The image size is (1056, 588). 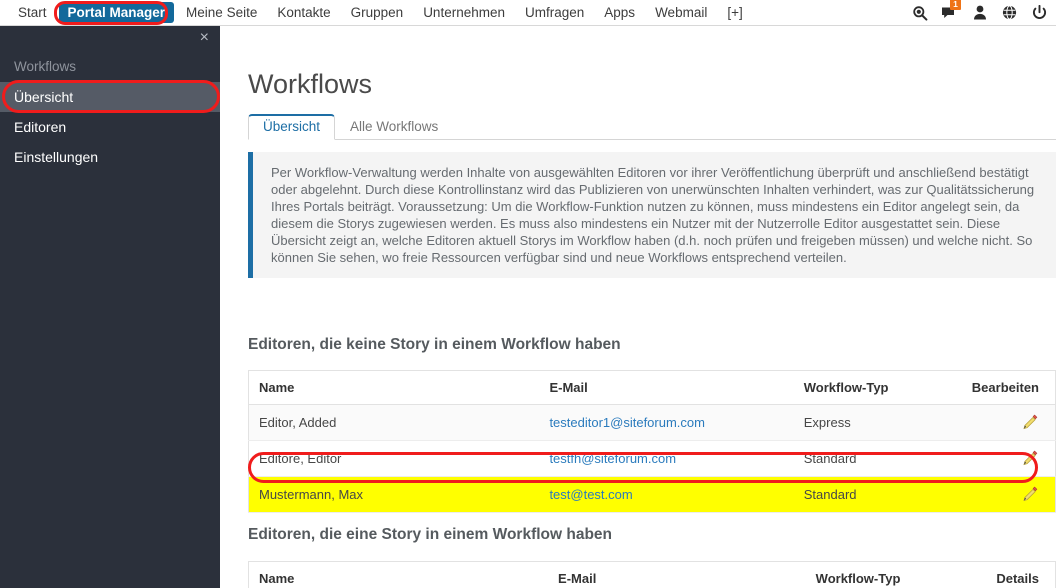 What do you see at coordinates (110, 157) in the screenshot?
I see `sidebar-item-einstellungen: Einstellungen` at bounding box center [110, 157].